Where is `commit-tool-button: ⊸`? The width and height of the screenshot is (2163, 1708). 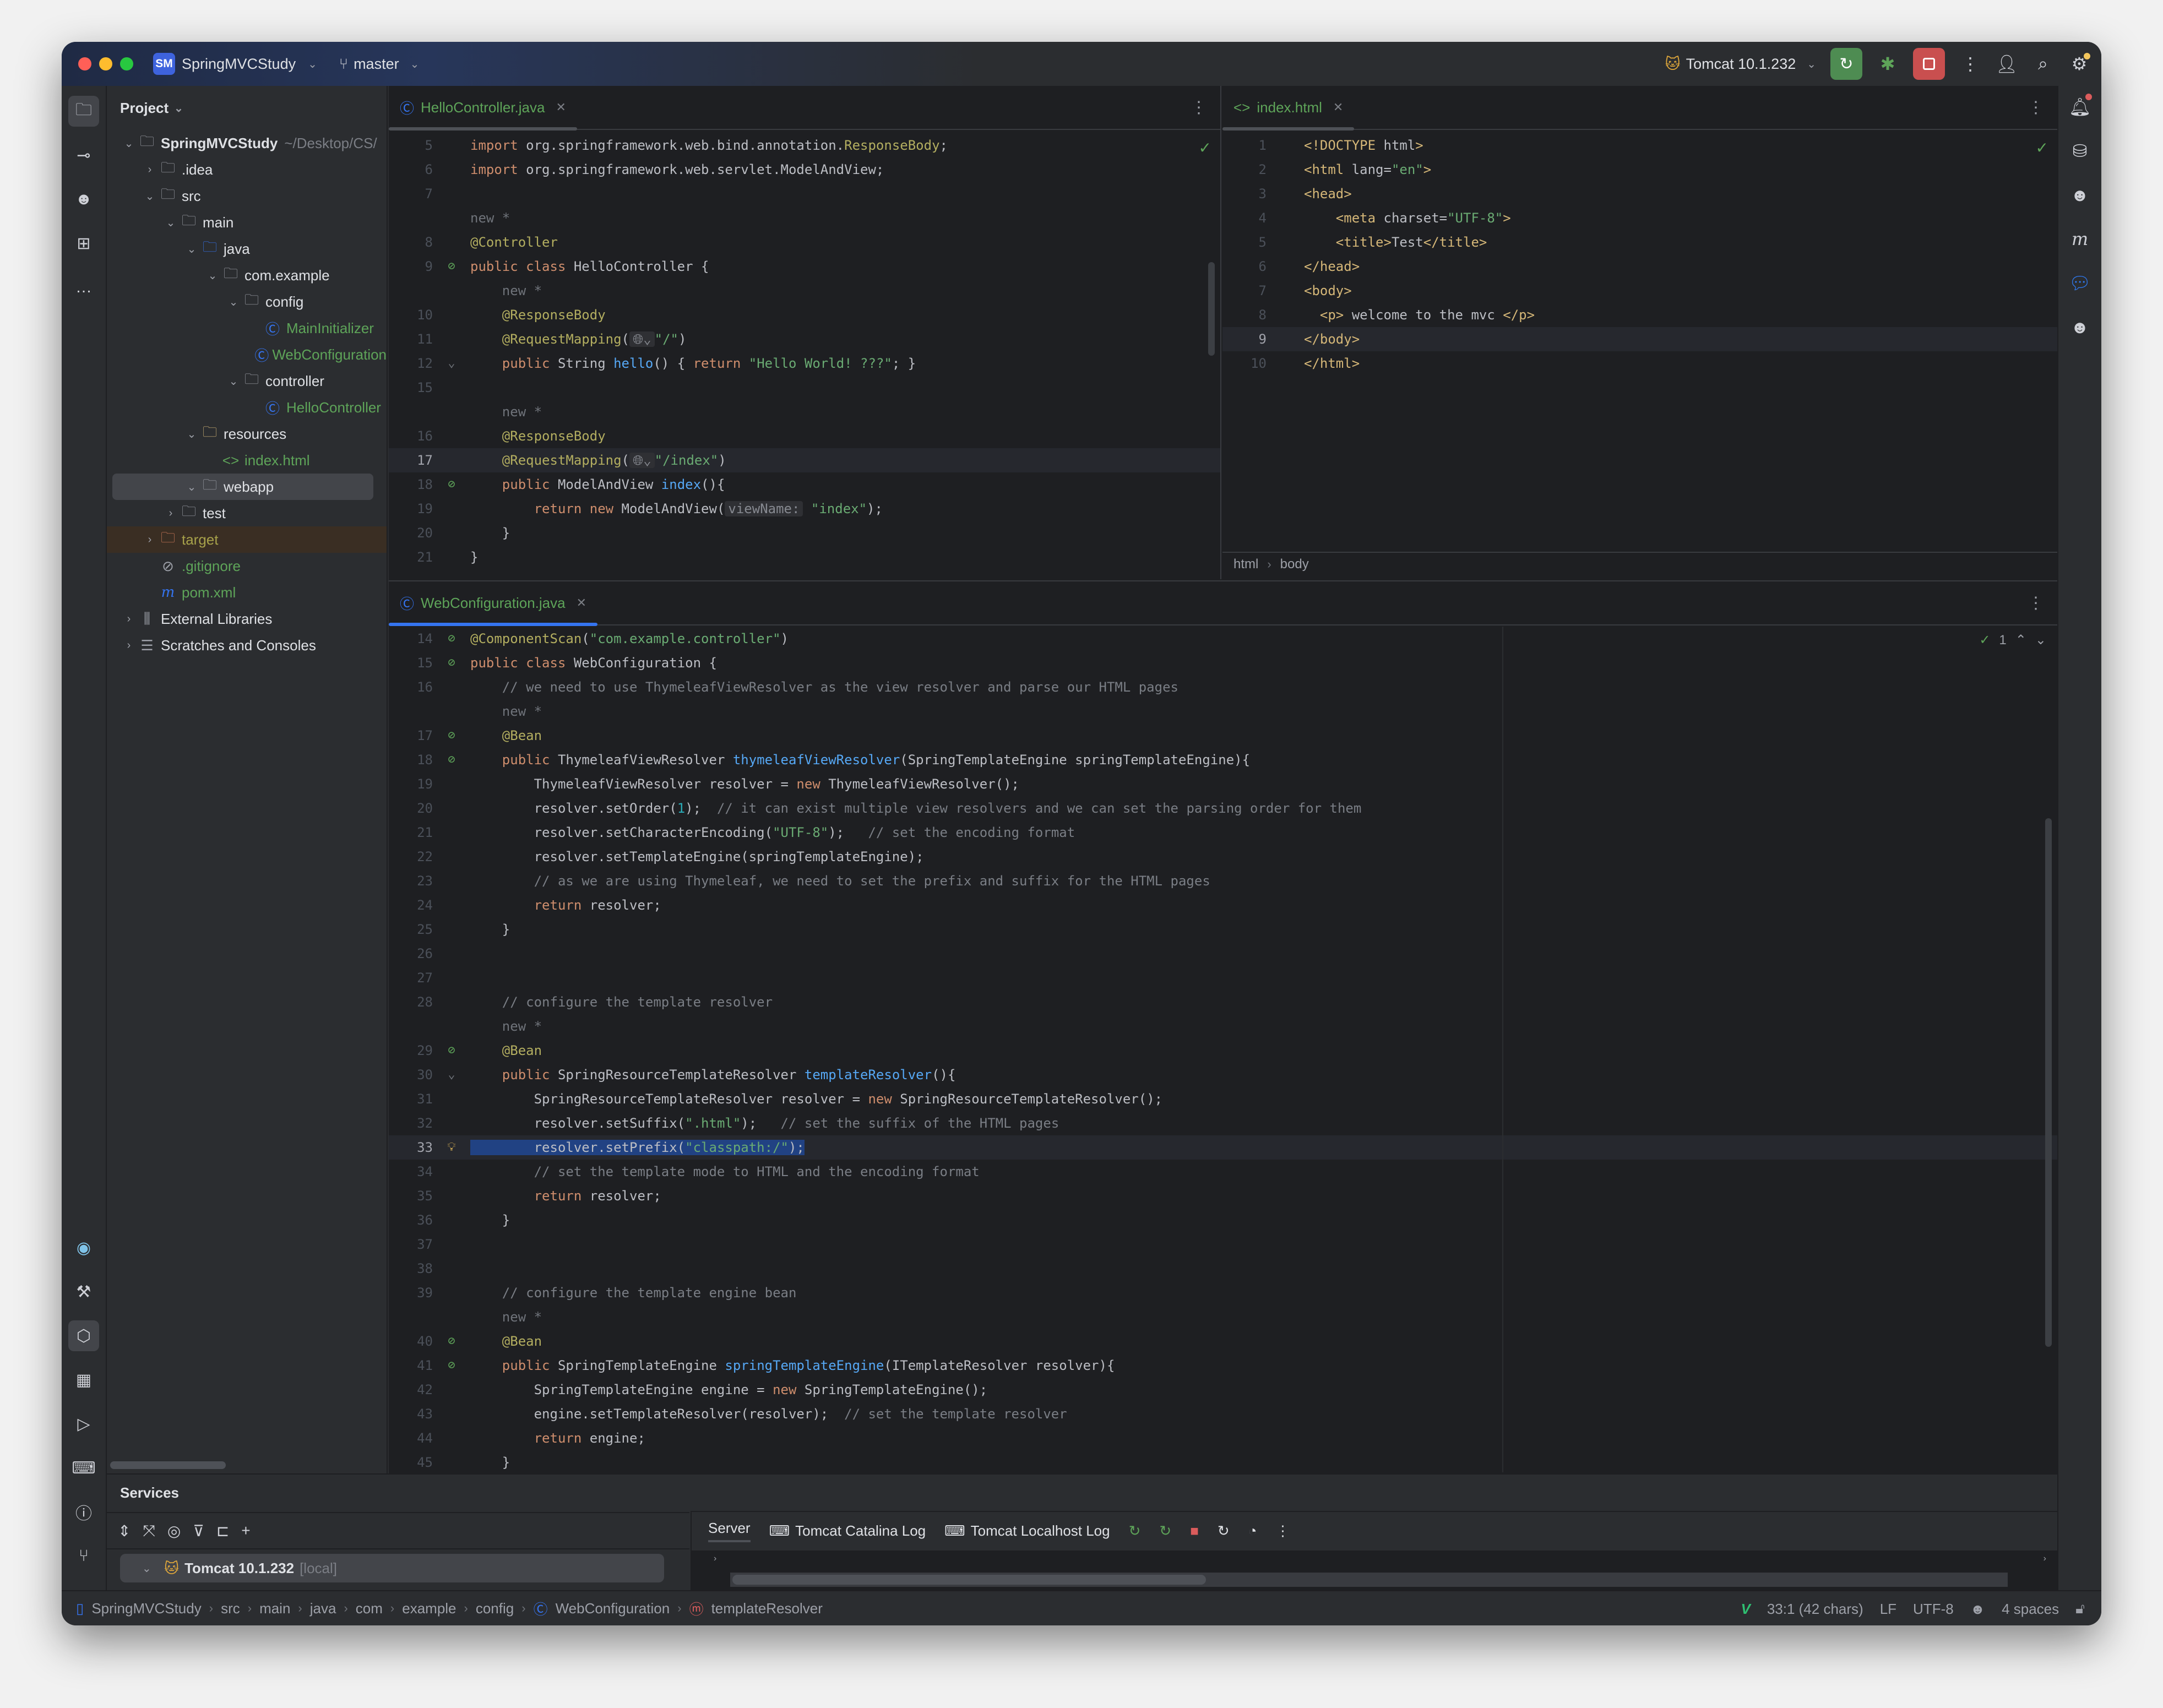
commit-tool-button: ⊸ is located at coordinates (83, 155).